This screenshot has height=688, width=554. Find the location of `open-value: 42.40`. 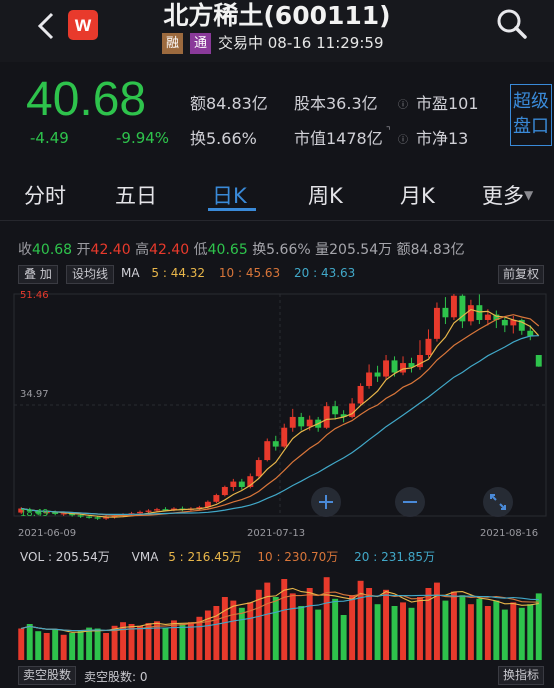

open-value: 42.40 is located at coordinates (110, 250).